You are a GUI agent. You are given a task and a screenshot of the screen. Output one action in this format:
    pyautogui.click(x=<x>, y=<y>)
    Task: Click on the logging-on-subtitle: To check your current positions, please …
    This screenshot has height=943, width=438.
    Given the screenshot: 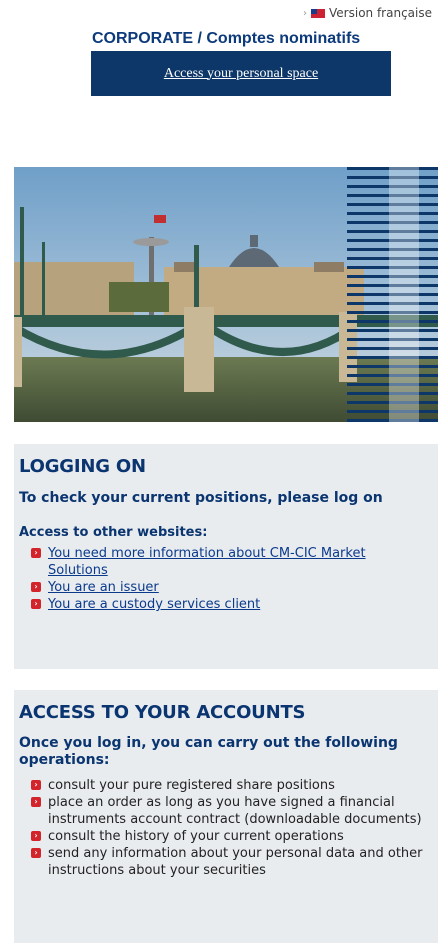 What is the action you would take?
    pyautogui.click(x=201, y=498)
    